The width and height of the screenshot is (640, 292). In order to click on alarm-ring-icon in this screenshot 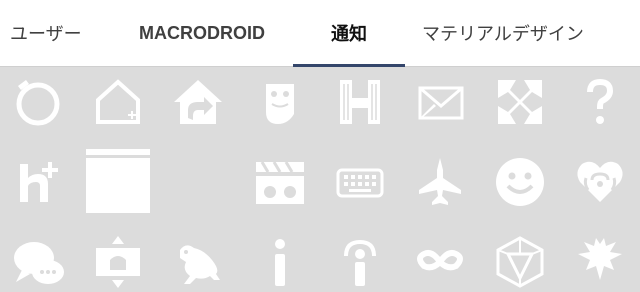, I will do `click(38, 102)`.